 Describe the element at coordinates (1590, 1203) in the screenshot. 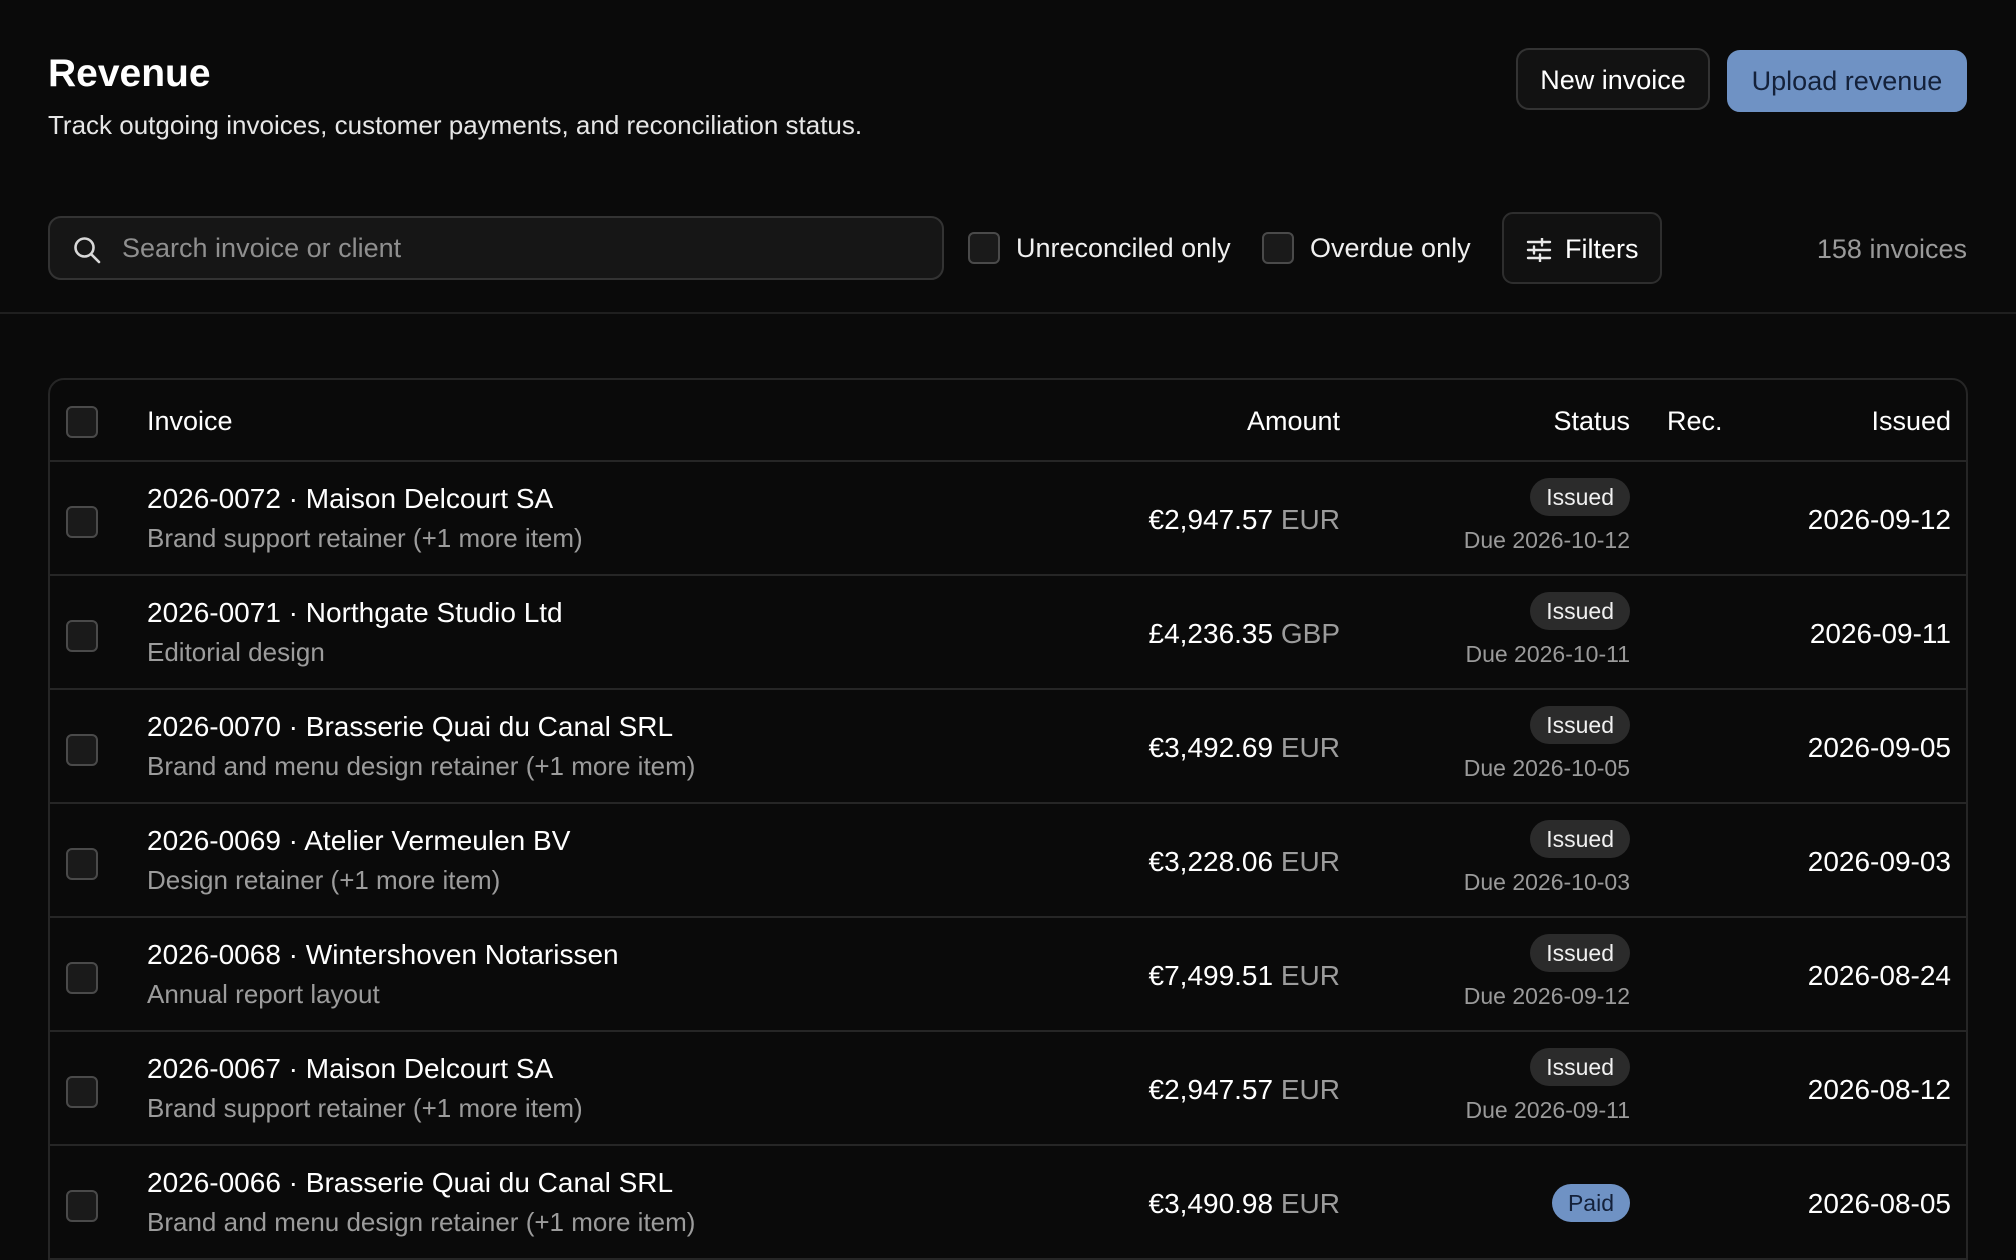

I see `status-badge: Paid` at that location.